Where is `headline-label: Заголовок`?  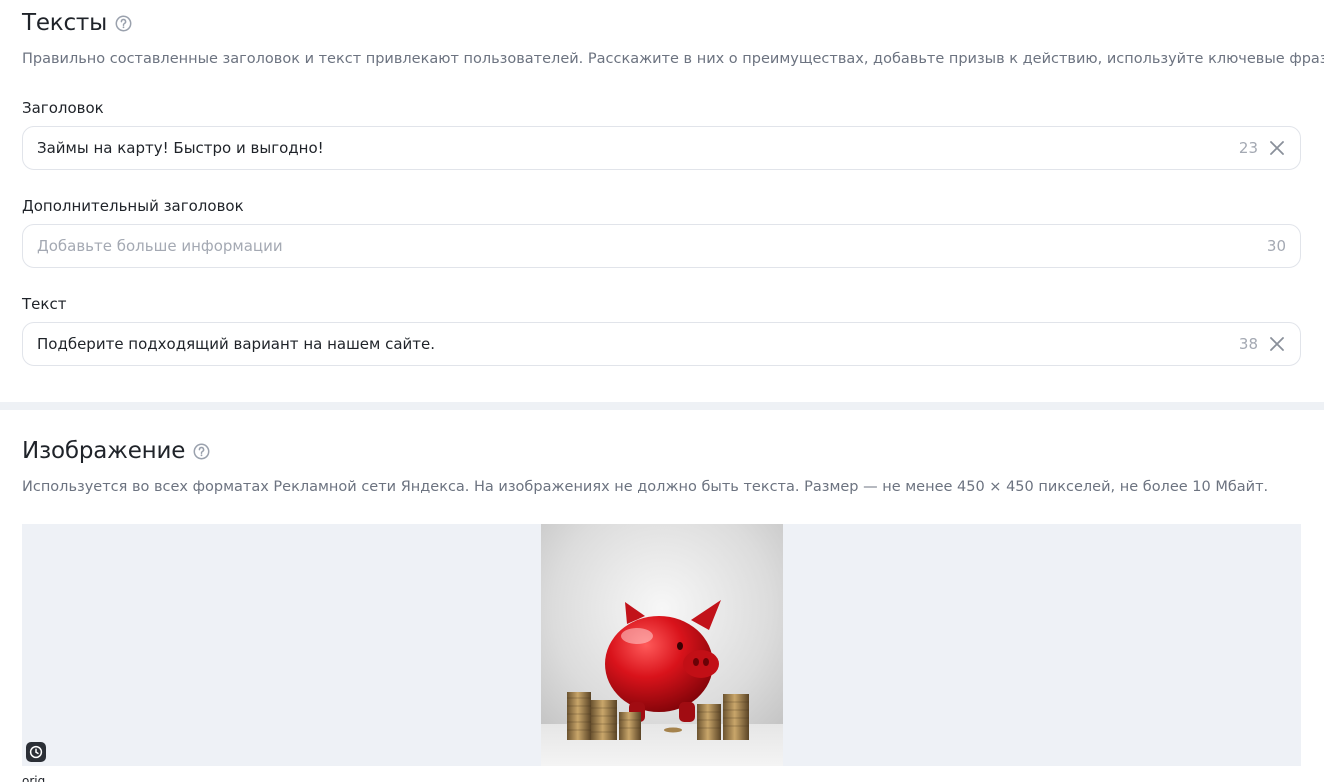 headline-label: Заголовок is located at coordinates (63, 108).